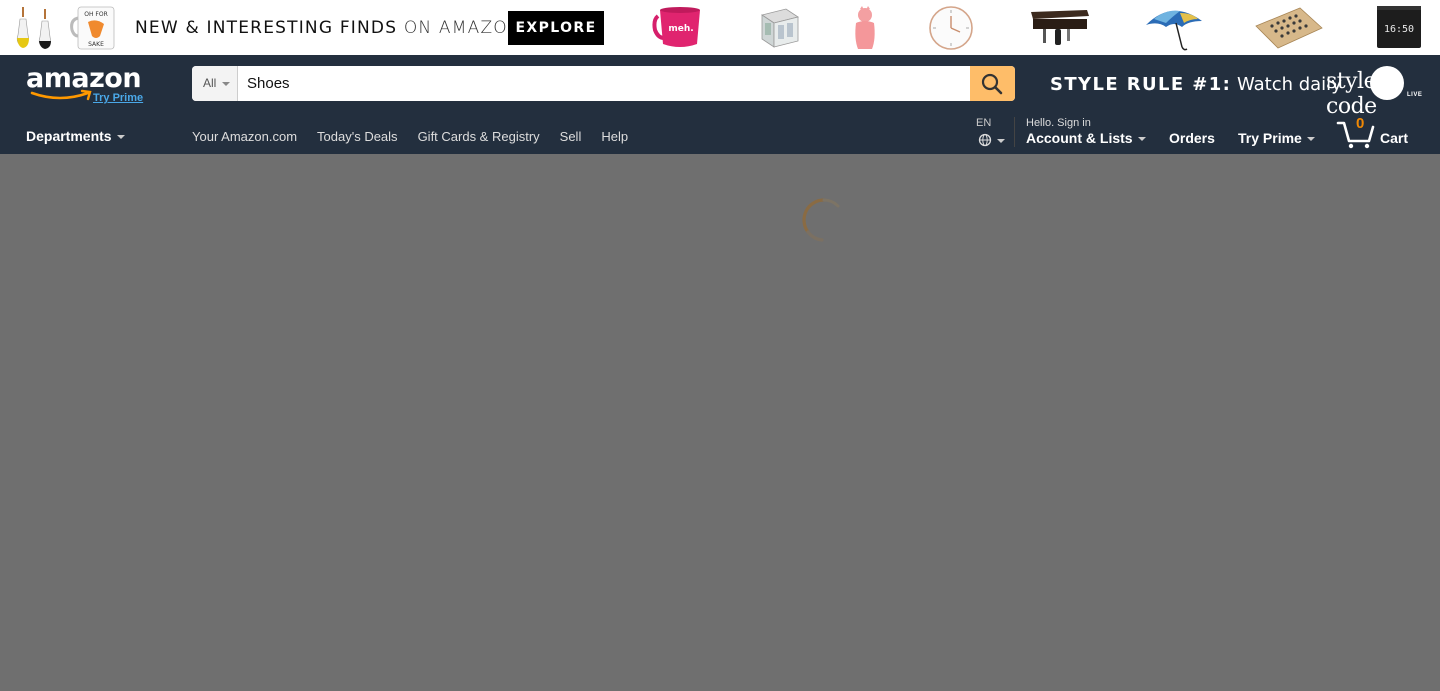 Image resolution: width=1440 pixels, height=691 pixels. Describe the element at coordinates (118, 98) in the screenshot. I see `logo-try-prime-link: Try Prime` at that location.